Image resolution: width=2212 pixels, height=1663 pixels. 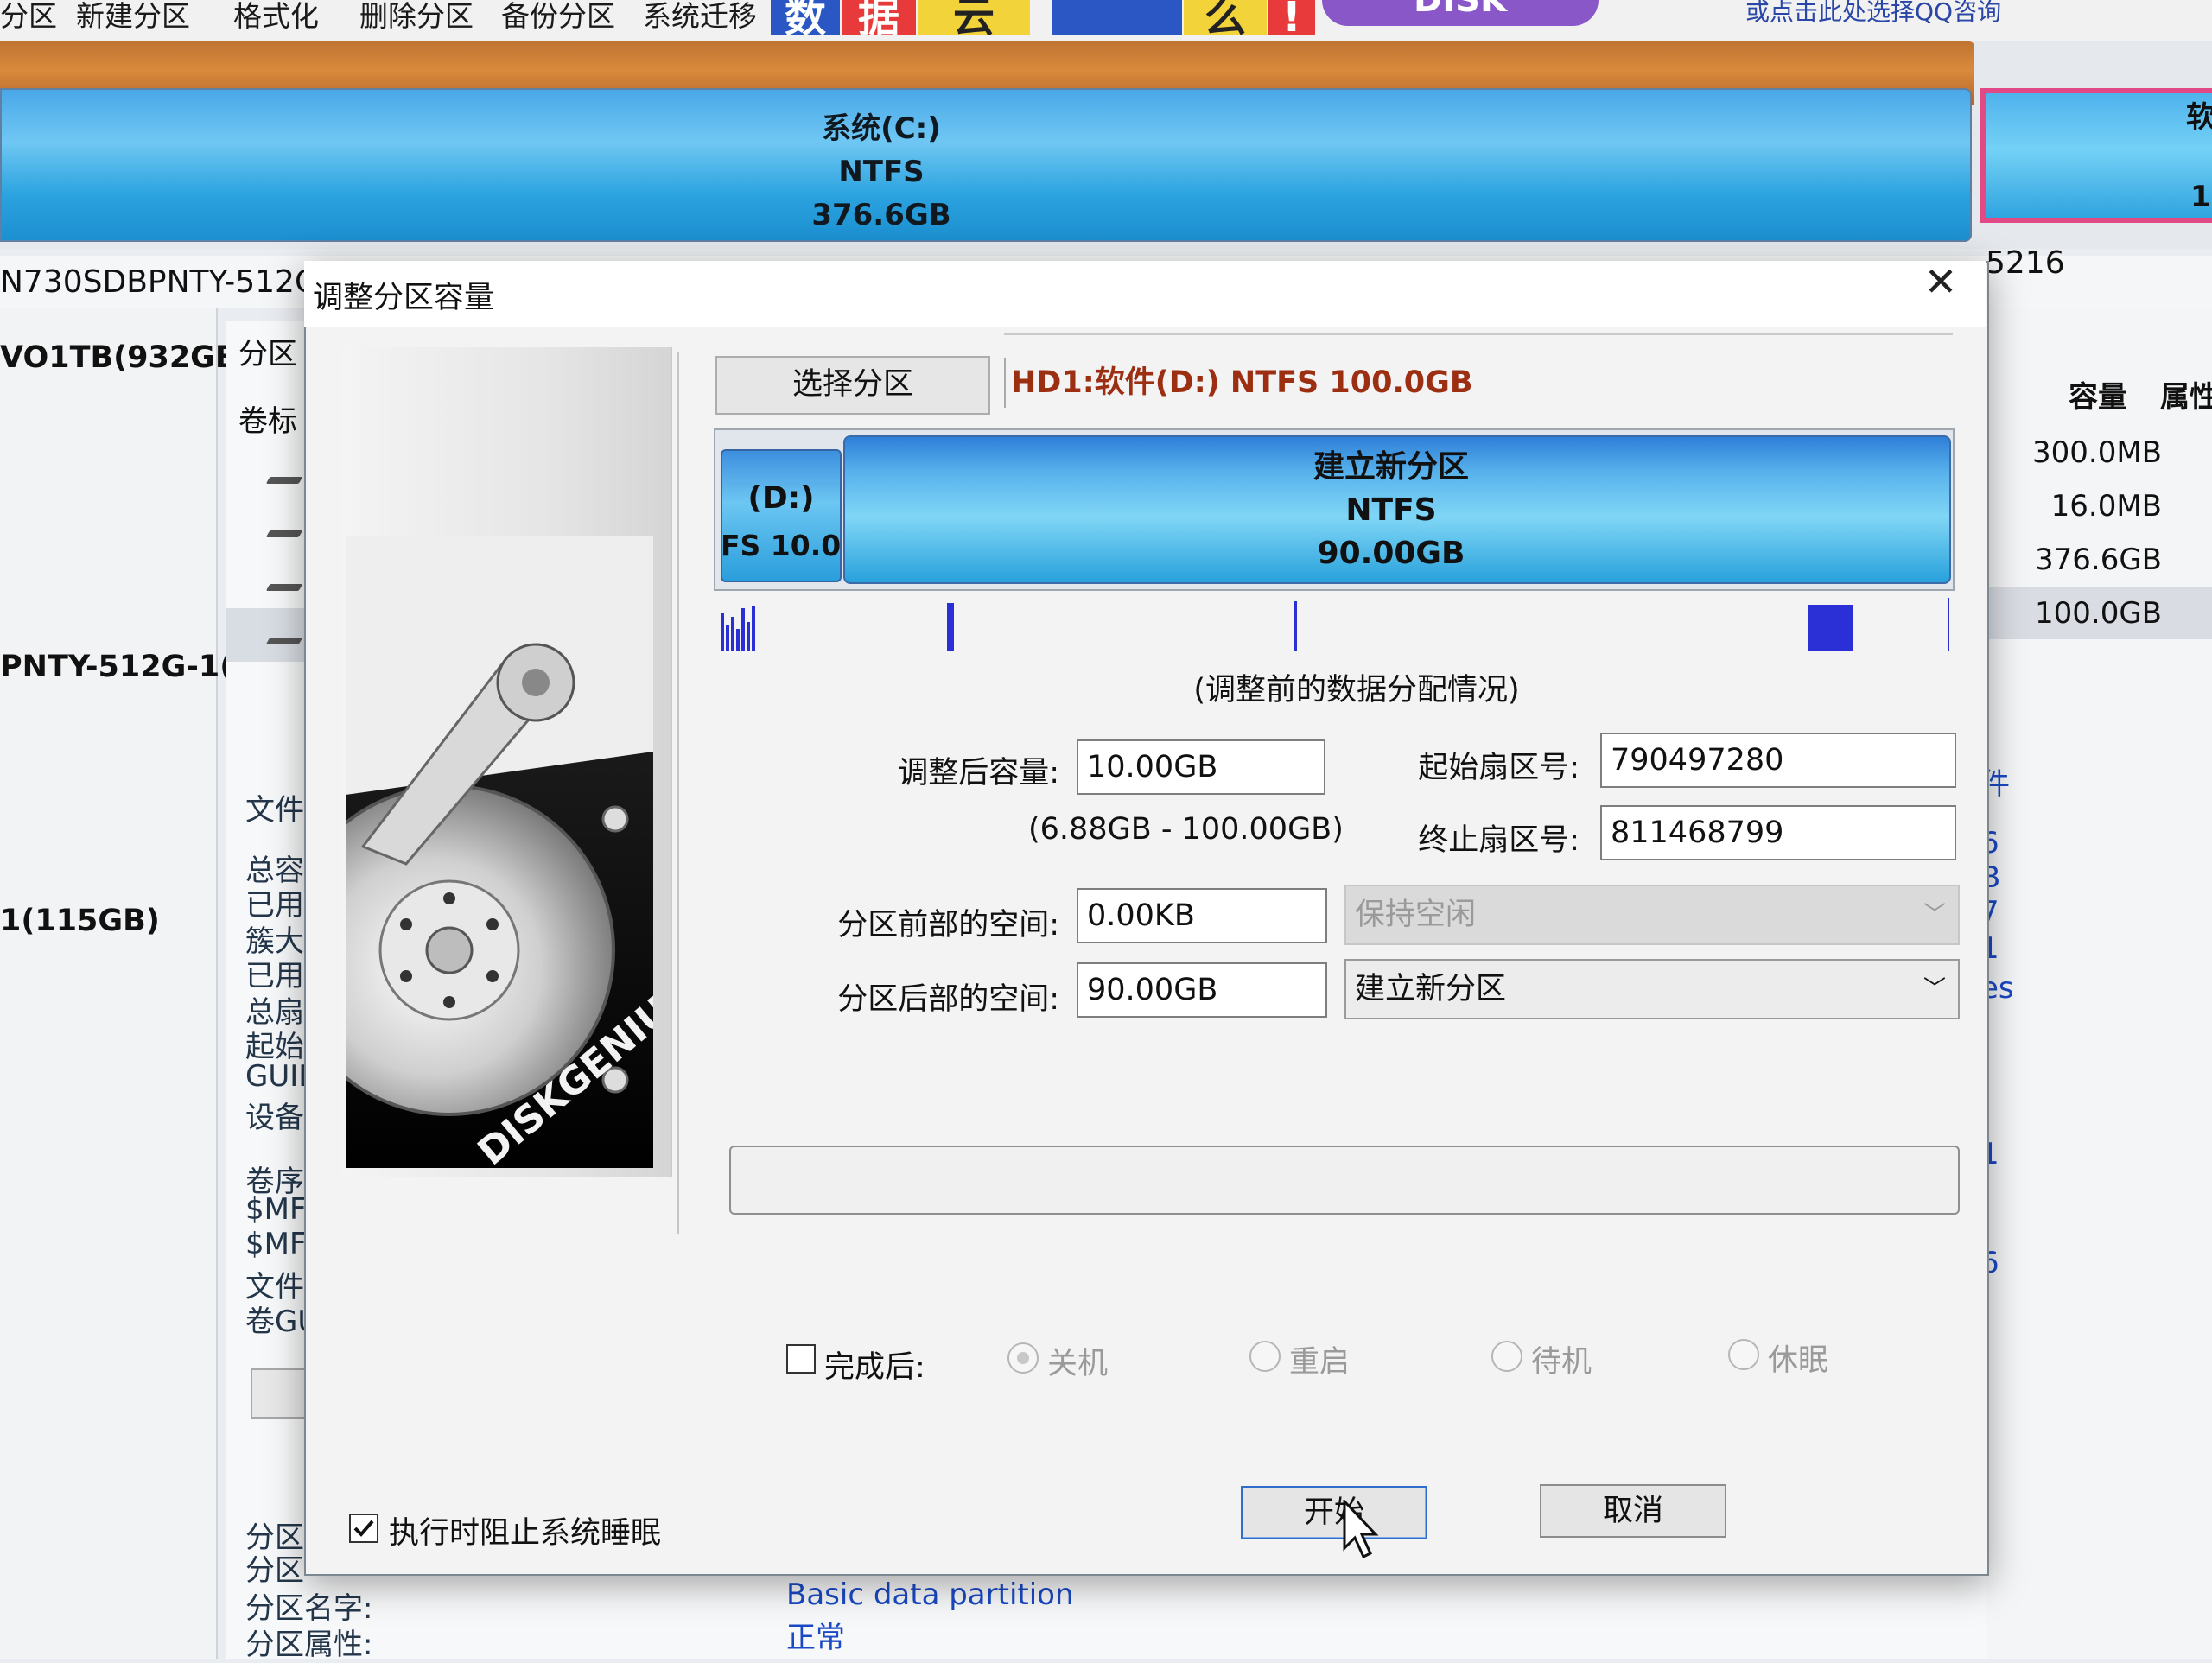 What do you see at coordinates (974, 18) in the screenshot?
I see `logo-char-3: 云` at bounding box center [974, 18].